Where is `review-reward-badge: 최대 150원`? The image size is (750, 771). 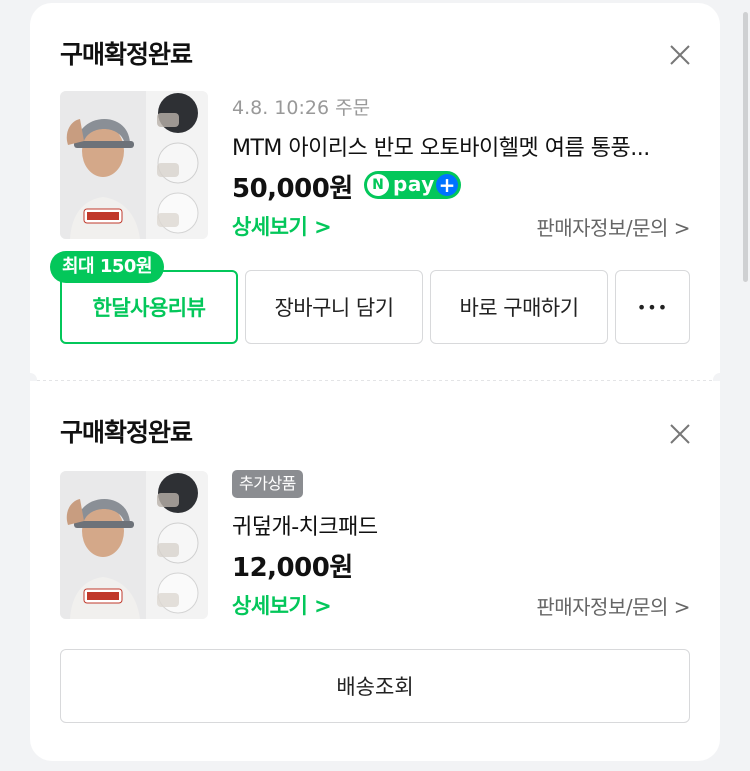
review-reward-badge: 최대 150원 is located at coordinates (107, 267).